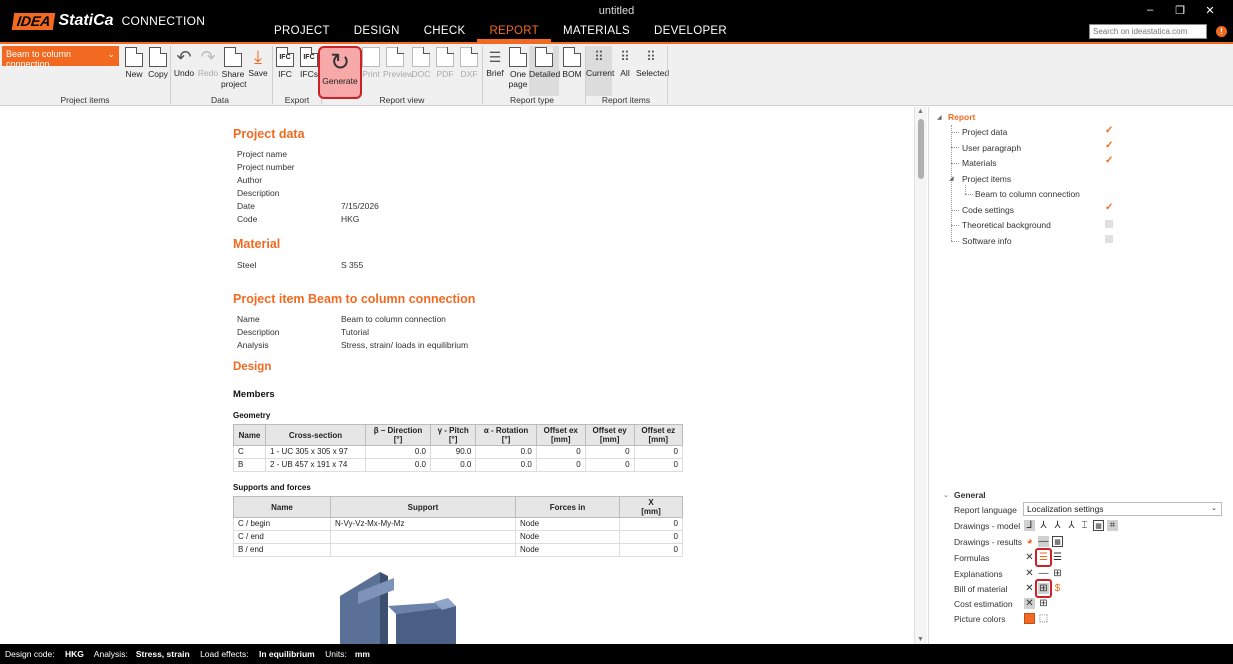  Describe the element at coordinates (398, 71) in the screenshot. I see `preview-button: Preview` at that location.